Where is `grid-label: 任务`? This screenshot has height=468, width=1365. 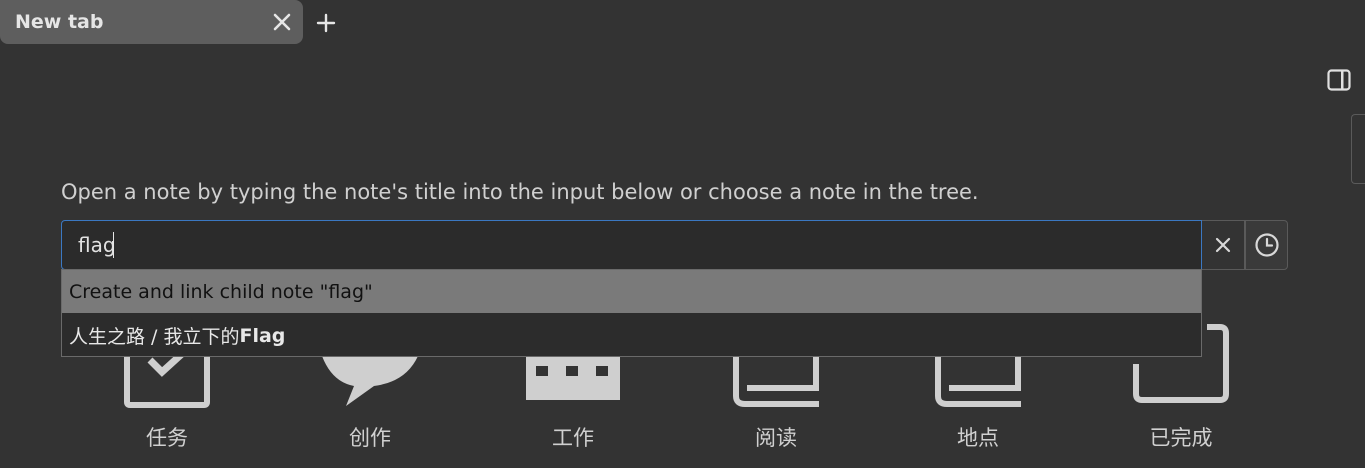
grid-label: 任务 is located at coordinates (167, 438).